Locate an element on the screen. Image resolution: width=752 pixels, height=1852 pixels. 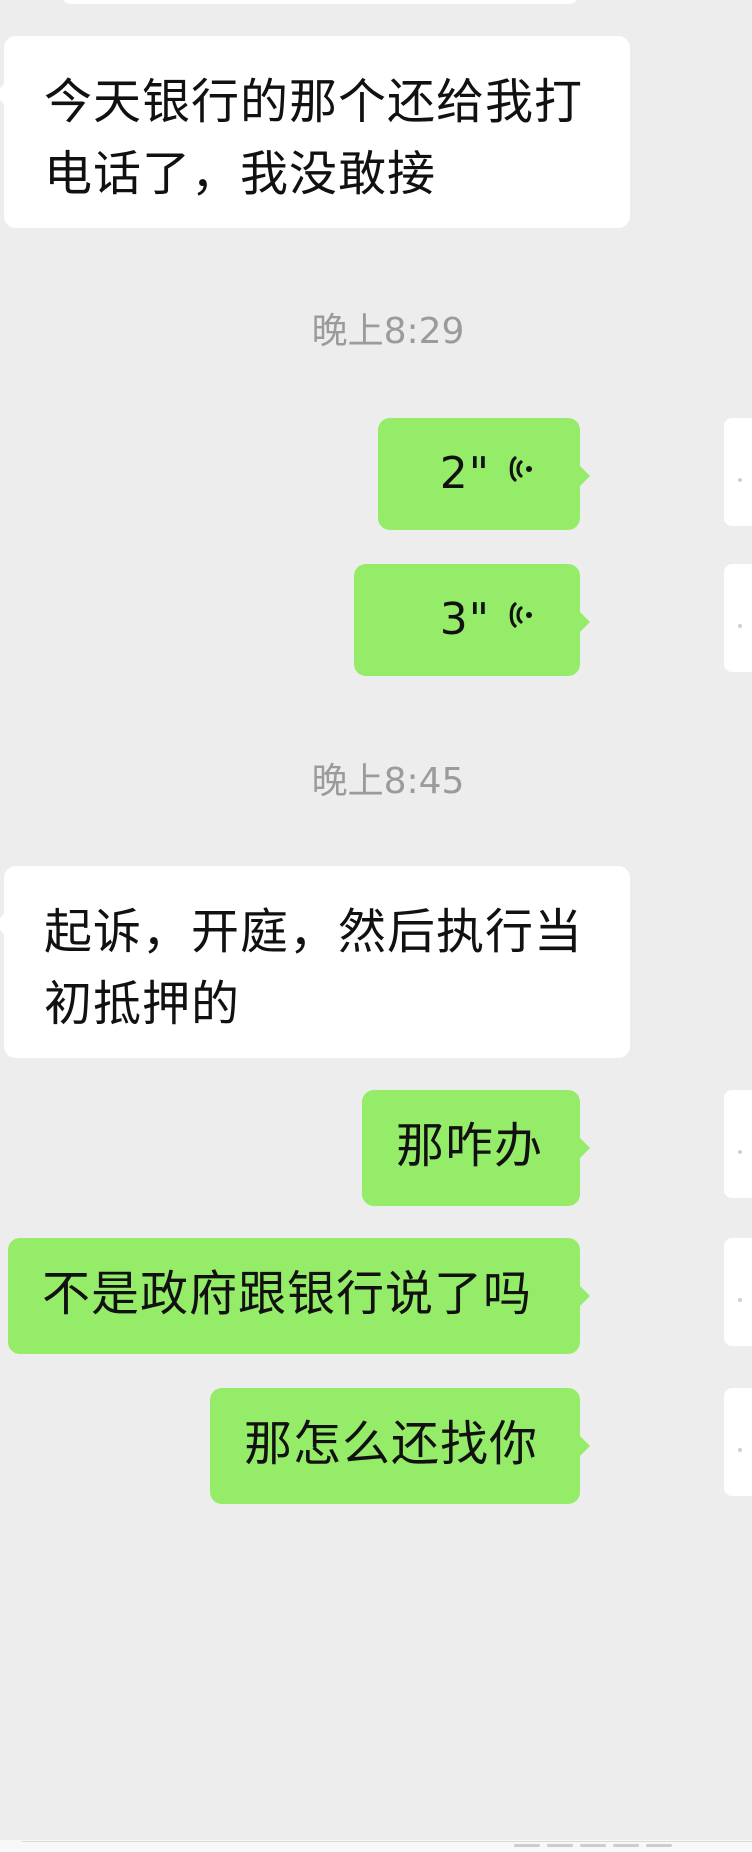
incoming-message-bank-call: 今天银行的那个还给我打电话了，我没敢接 is located at coordinates (315, 132).